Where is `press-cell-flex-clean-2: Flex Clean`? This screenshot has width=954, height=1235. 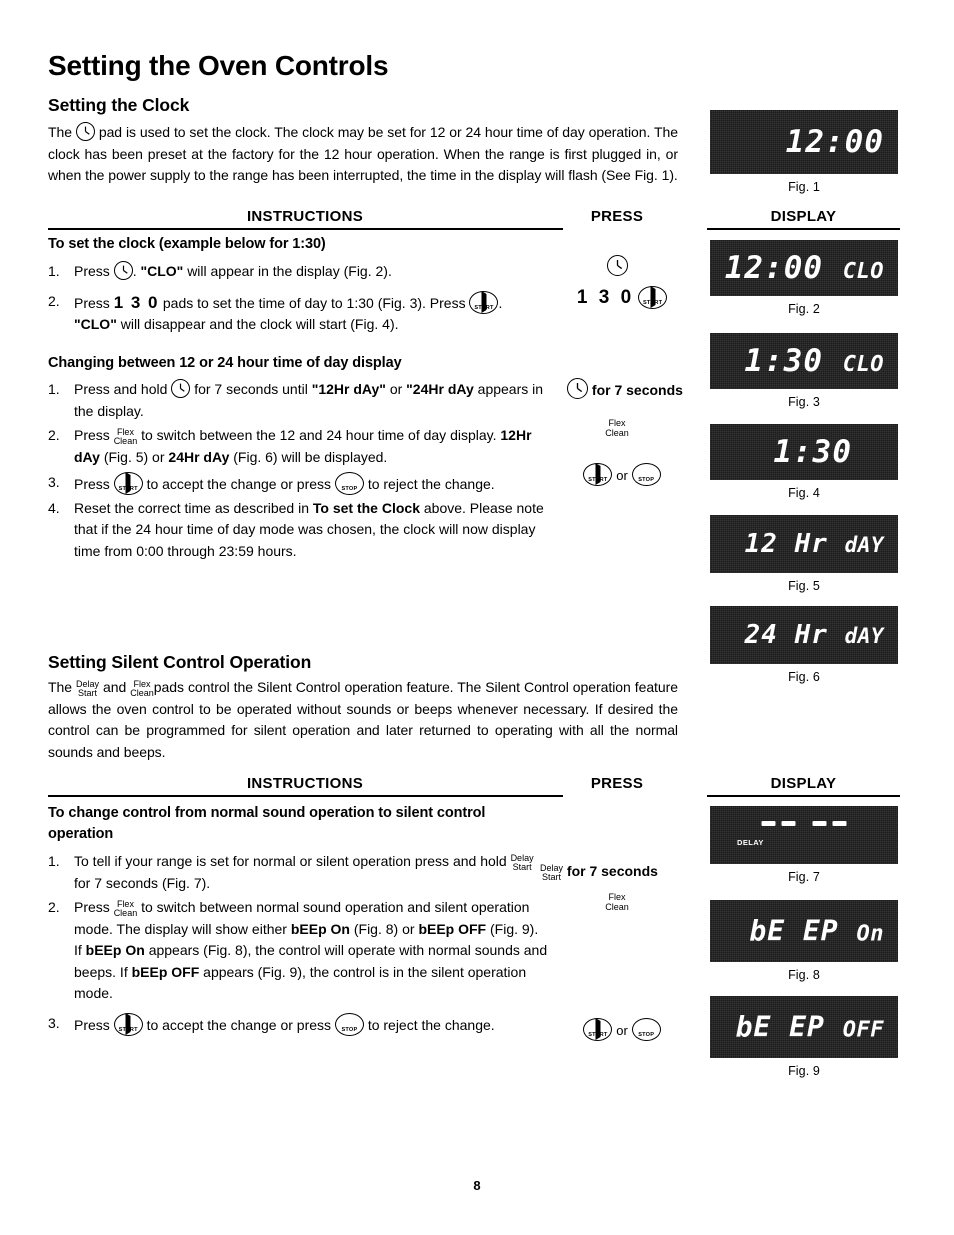
press-cell-flex-clean-2: Flex Clean is located at coordinates (617, 902).